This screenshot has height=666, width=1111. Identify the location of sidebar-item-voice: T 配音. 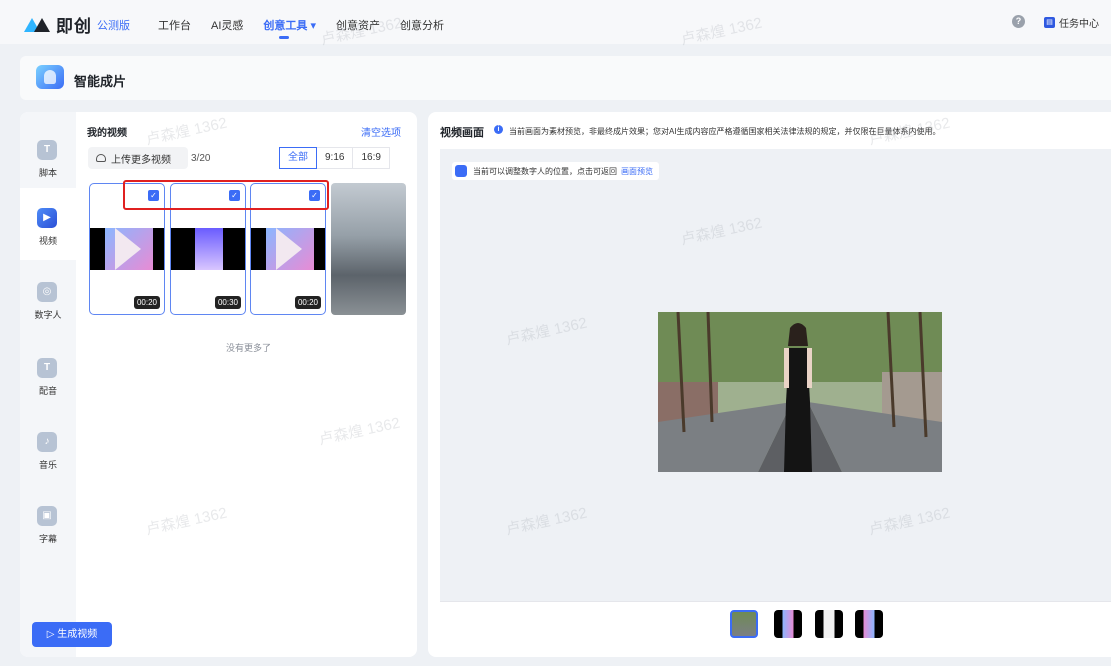
(48, 374).